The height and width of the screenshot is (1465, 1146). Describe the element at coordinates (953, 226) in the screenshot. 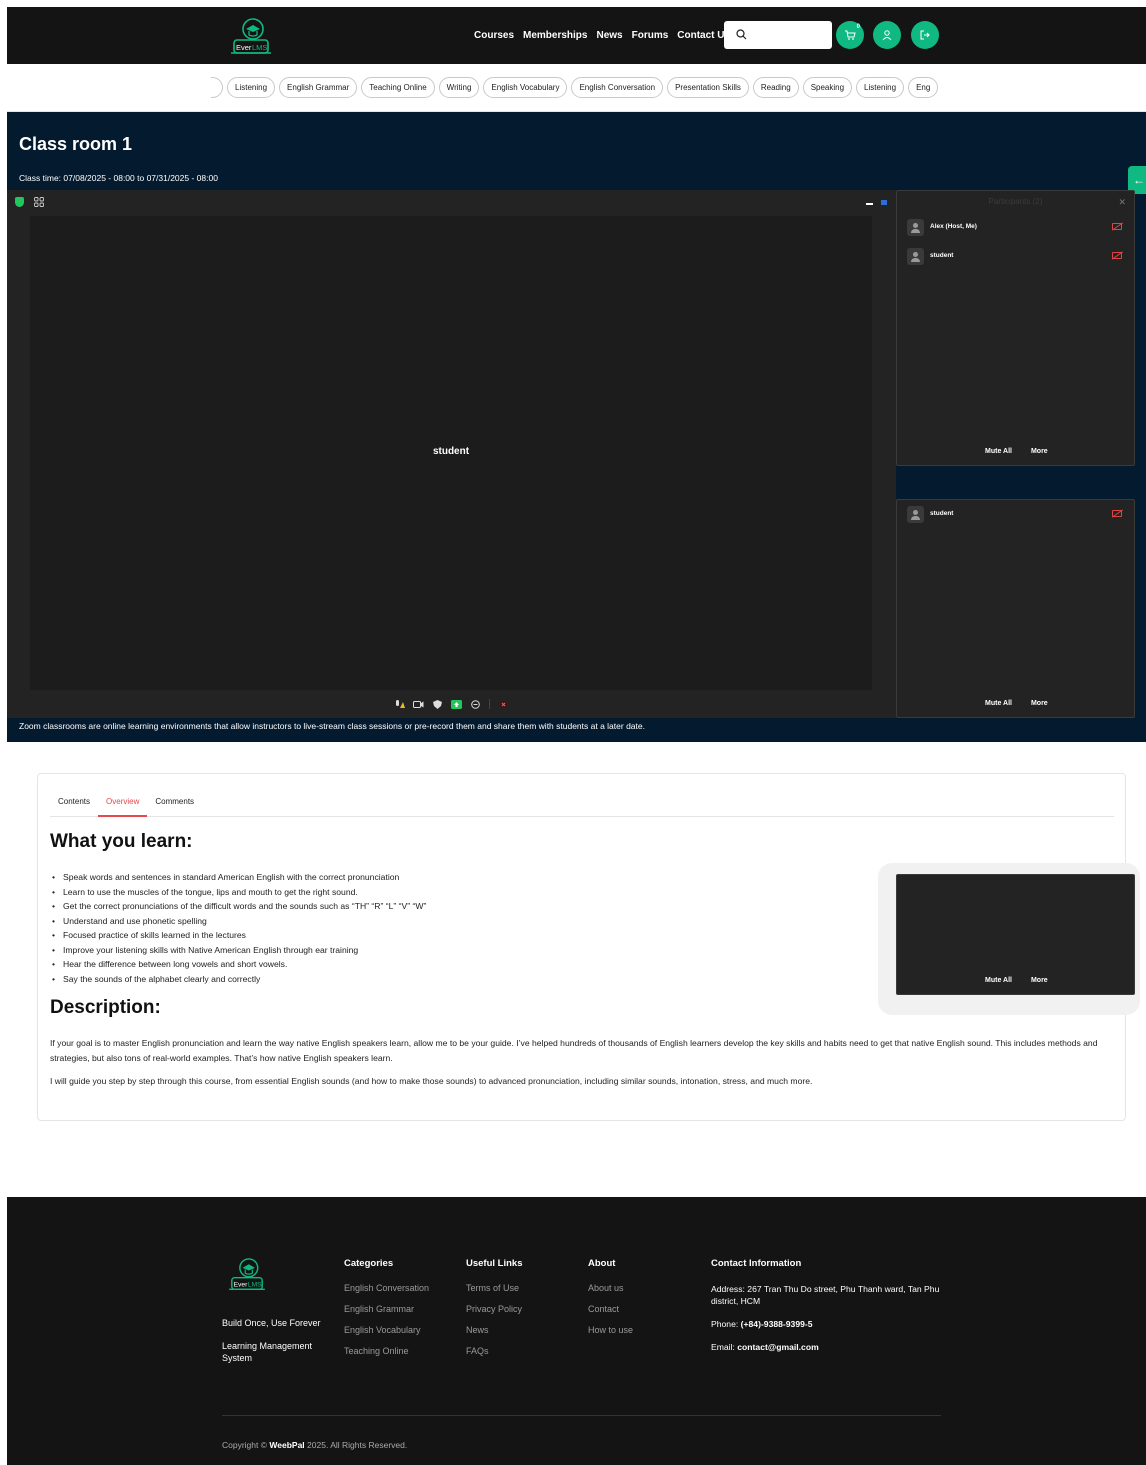

I see `participant-name: Alex (Host, Me)` at that location.